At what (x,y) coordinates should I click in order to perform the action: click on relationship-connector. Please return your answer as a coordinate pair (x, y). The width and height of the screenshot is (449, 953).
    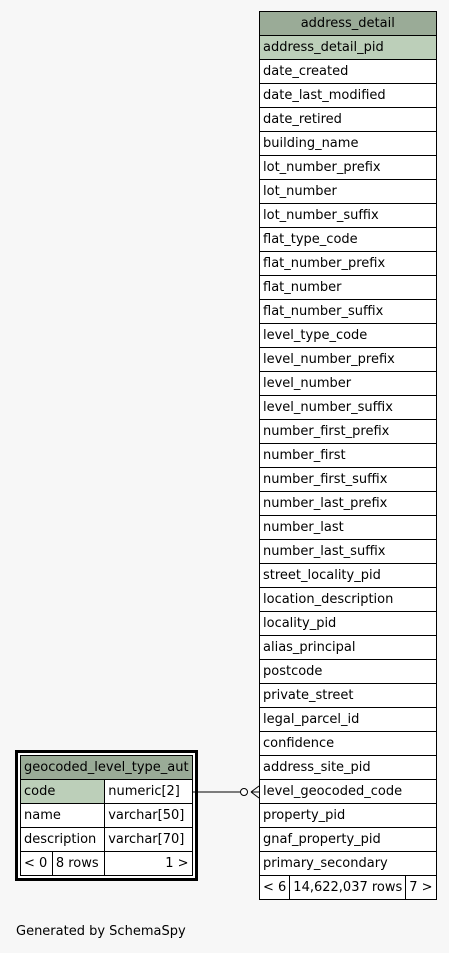
    Looking at the image, I should click on (226, 792).